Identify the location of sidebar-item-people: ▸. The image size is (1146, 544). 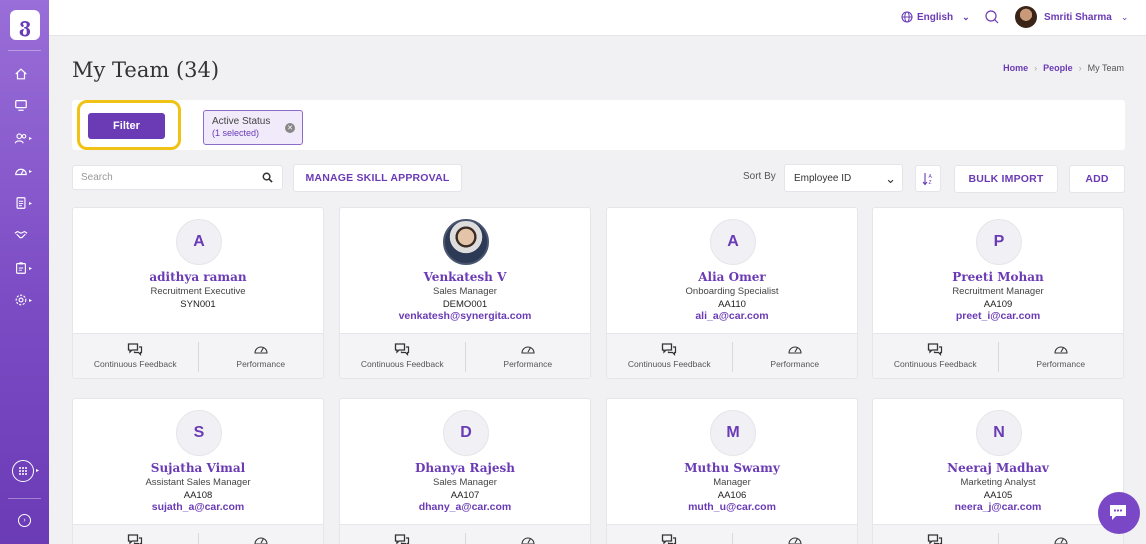
(26, 138).